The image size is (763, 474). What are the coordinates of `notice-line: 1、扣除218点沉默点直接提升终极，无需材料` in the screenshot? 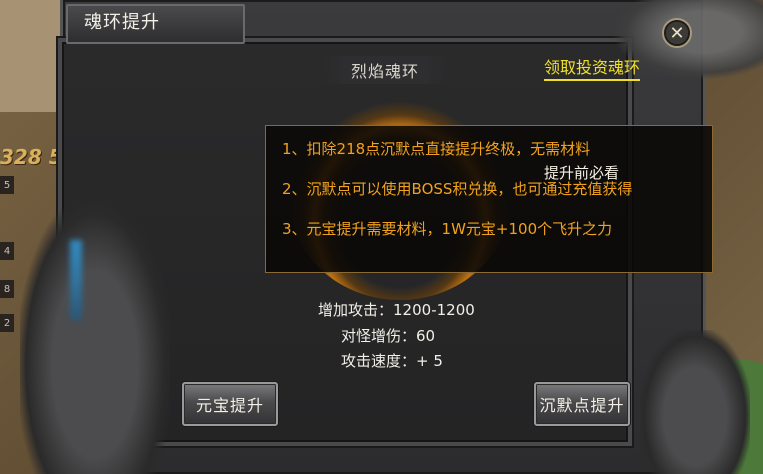 It's located at (436, 149).